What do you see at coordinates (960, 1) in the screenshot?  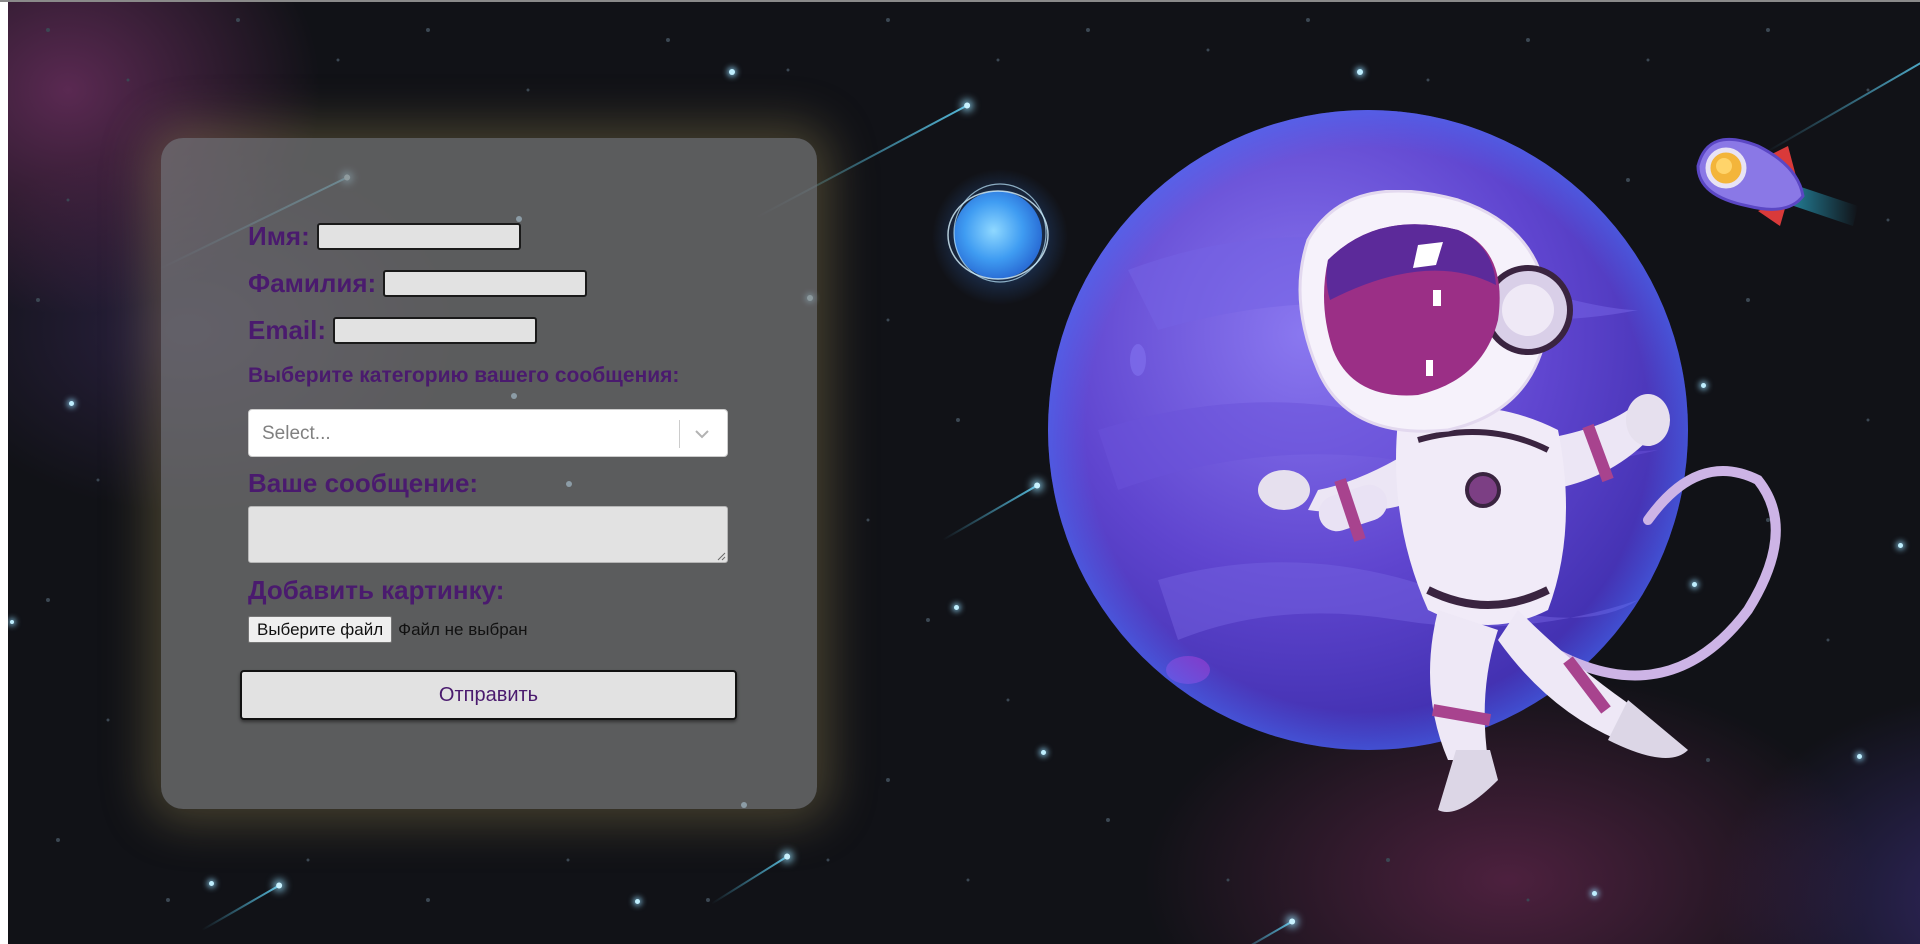 I see `top-border` at bounding box center [960, 1].